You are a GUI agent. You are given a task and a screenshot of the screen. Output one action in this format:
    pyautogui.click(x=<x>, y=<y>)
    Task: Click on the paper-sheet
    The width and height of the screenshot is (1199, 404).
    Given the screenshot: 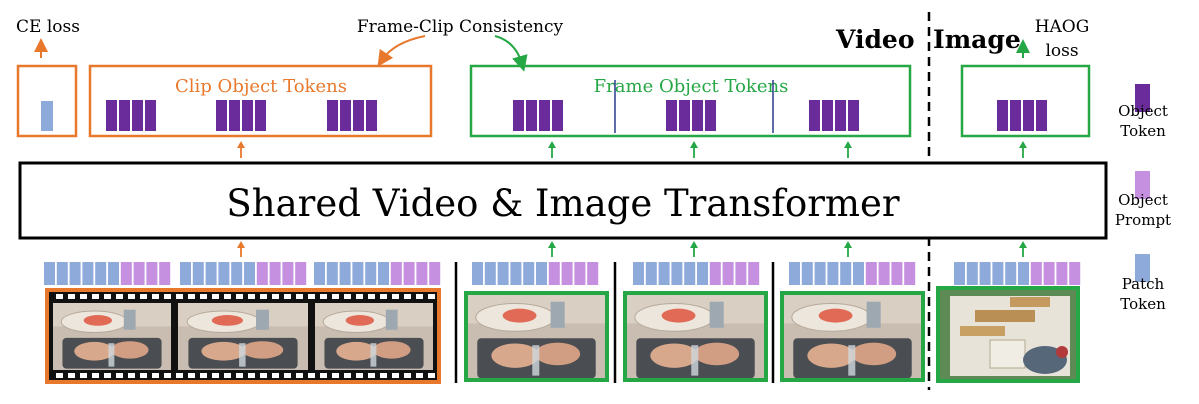 What is the action you would take?
    pyautogui.click(x=1007, y=354)
    